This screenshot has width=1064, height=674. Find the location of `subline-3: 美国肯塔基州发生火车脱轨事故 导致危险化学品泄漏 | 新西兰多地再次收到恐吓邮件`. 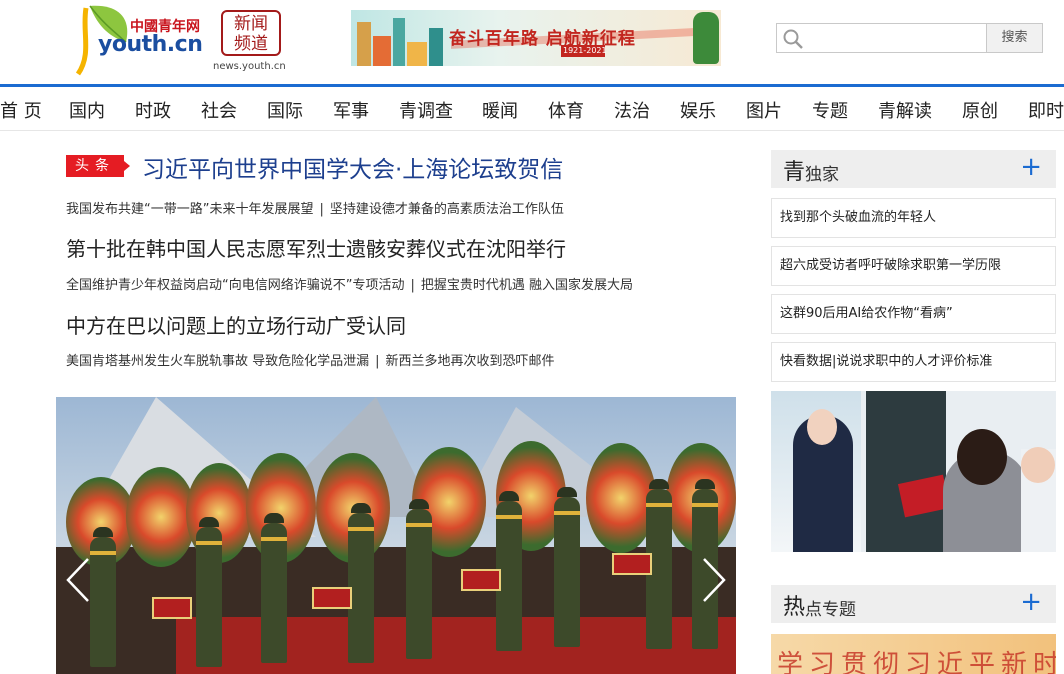

subline-3: 美国肯塔基州发生火车脱轨事故 导致危险化学品泄漏 | 新西兰多地再次收到恐吓邮件 is located at coordinates (310, 359).